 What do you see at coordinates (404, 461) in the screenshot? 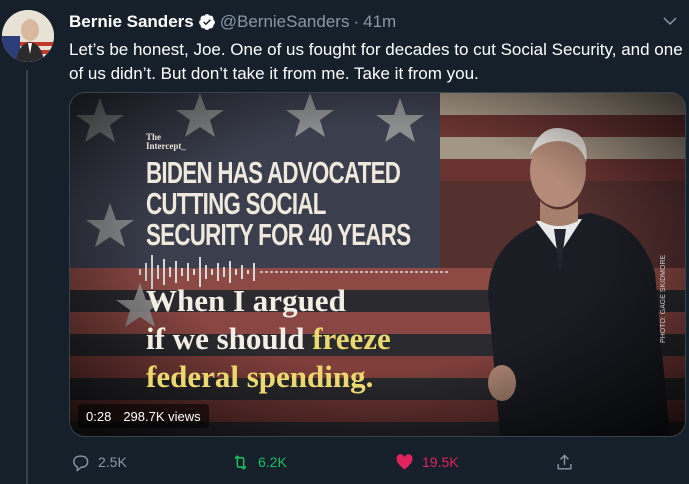
I see `heart-icon` at bounding box center [404, 461].